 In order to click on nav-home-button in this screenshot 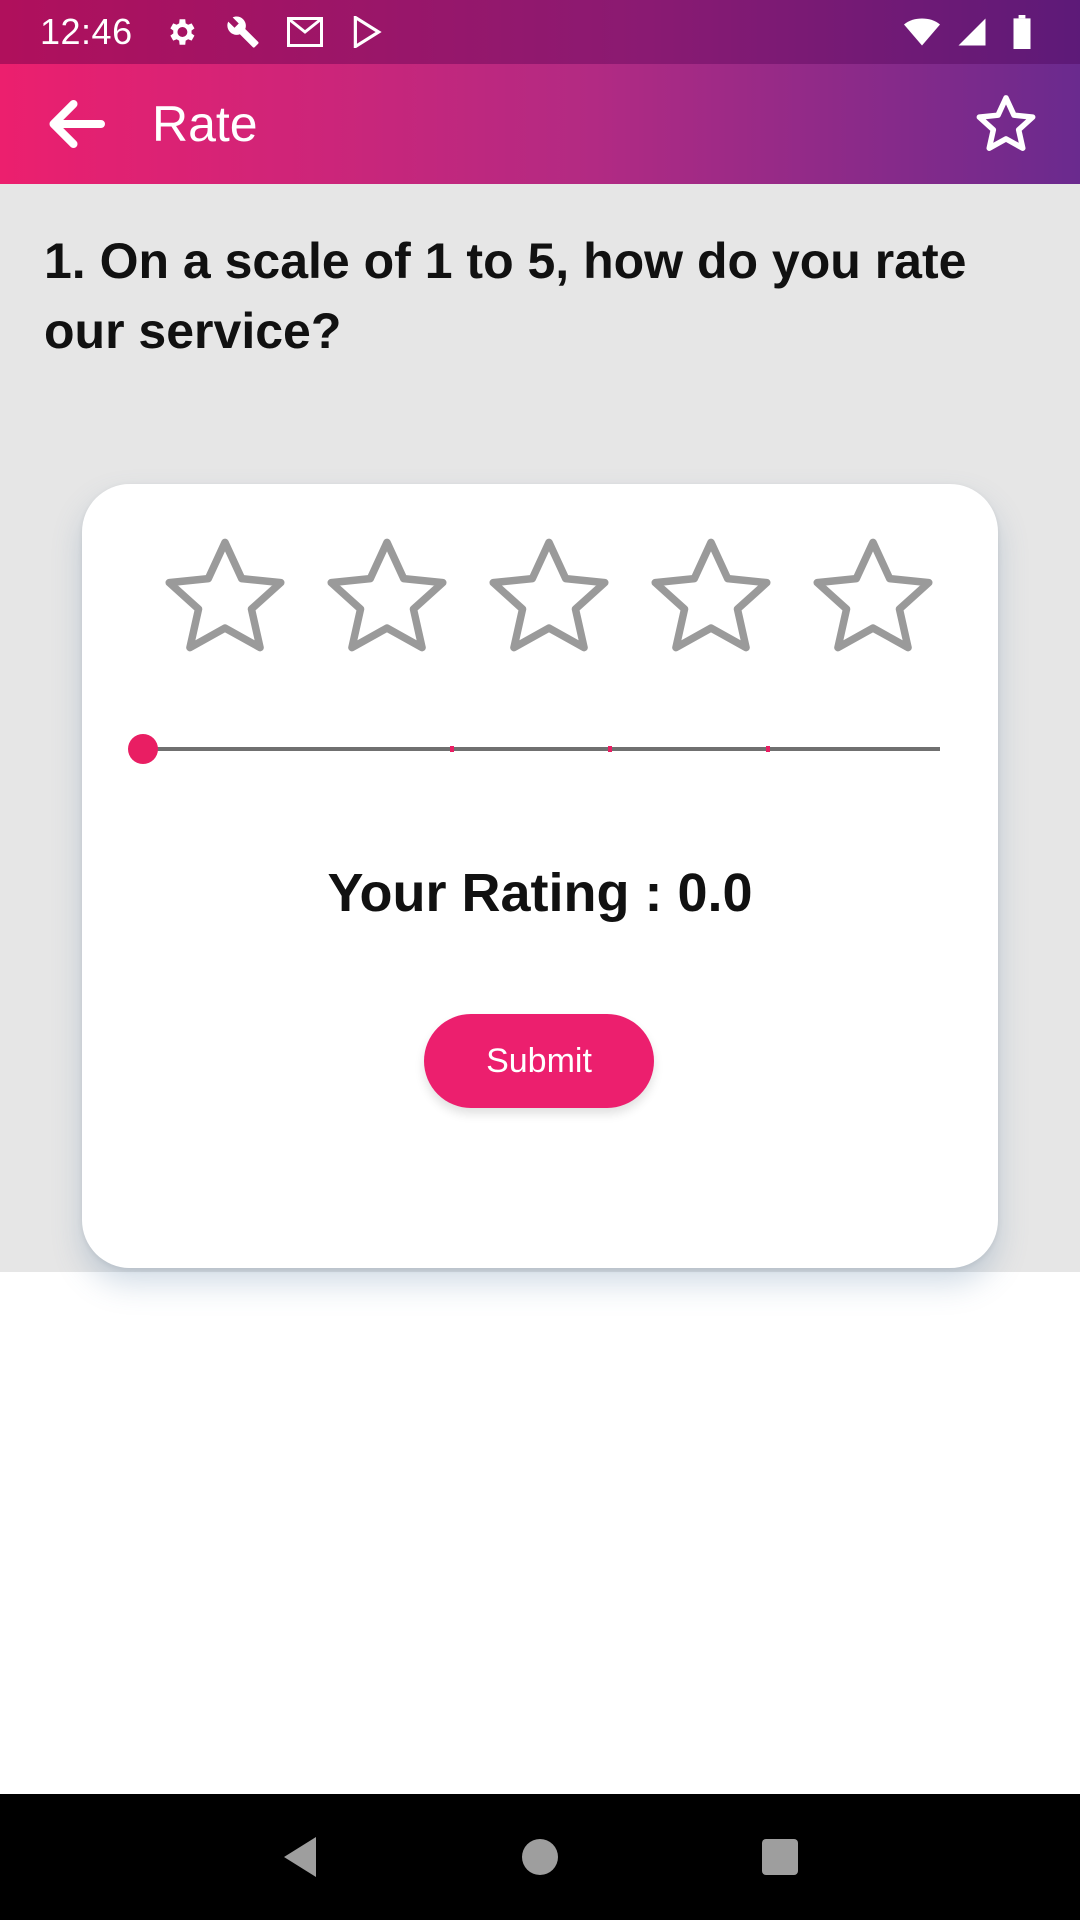, I will do `click(540, 1857)`.